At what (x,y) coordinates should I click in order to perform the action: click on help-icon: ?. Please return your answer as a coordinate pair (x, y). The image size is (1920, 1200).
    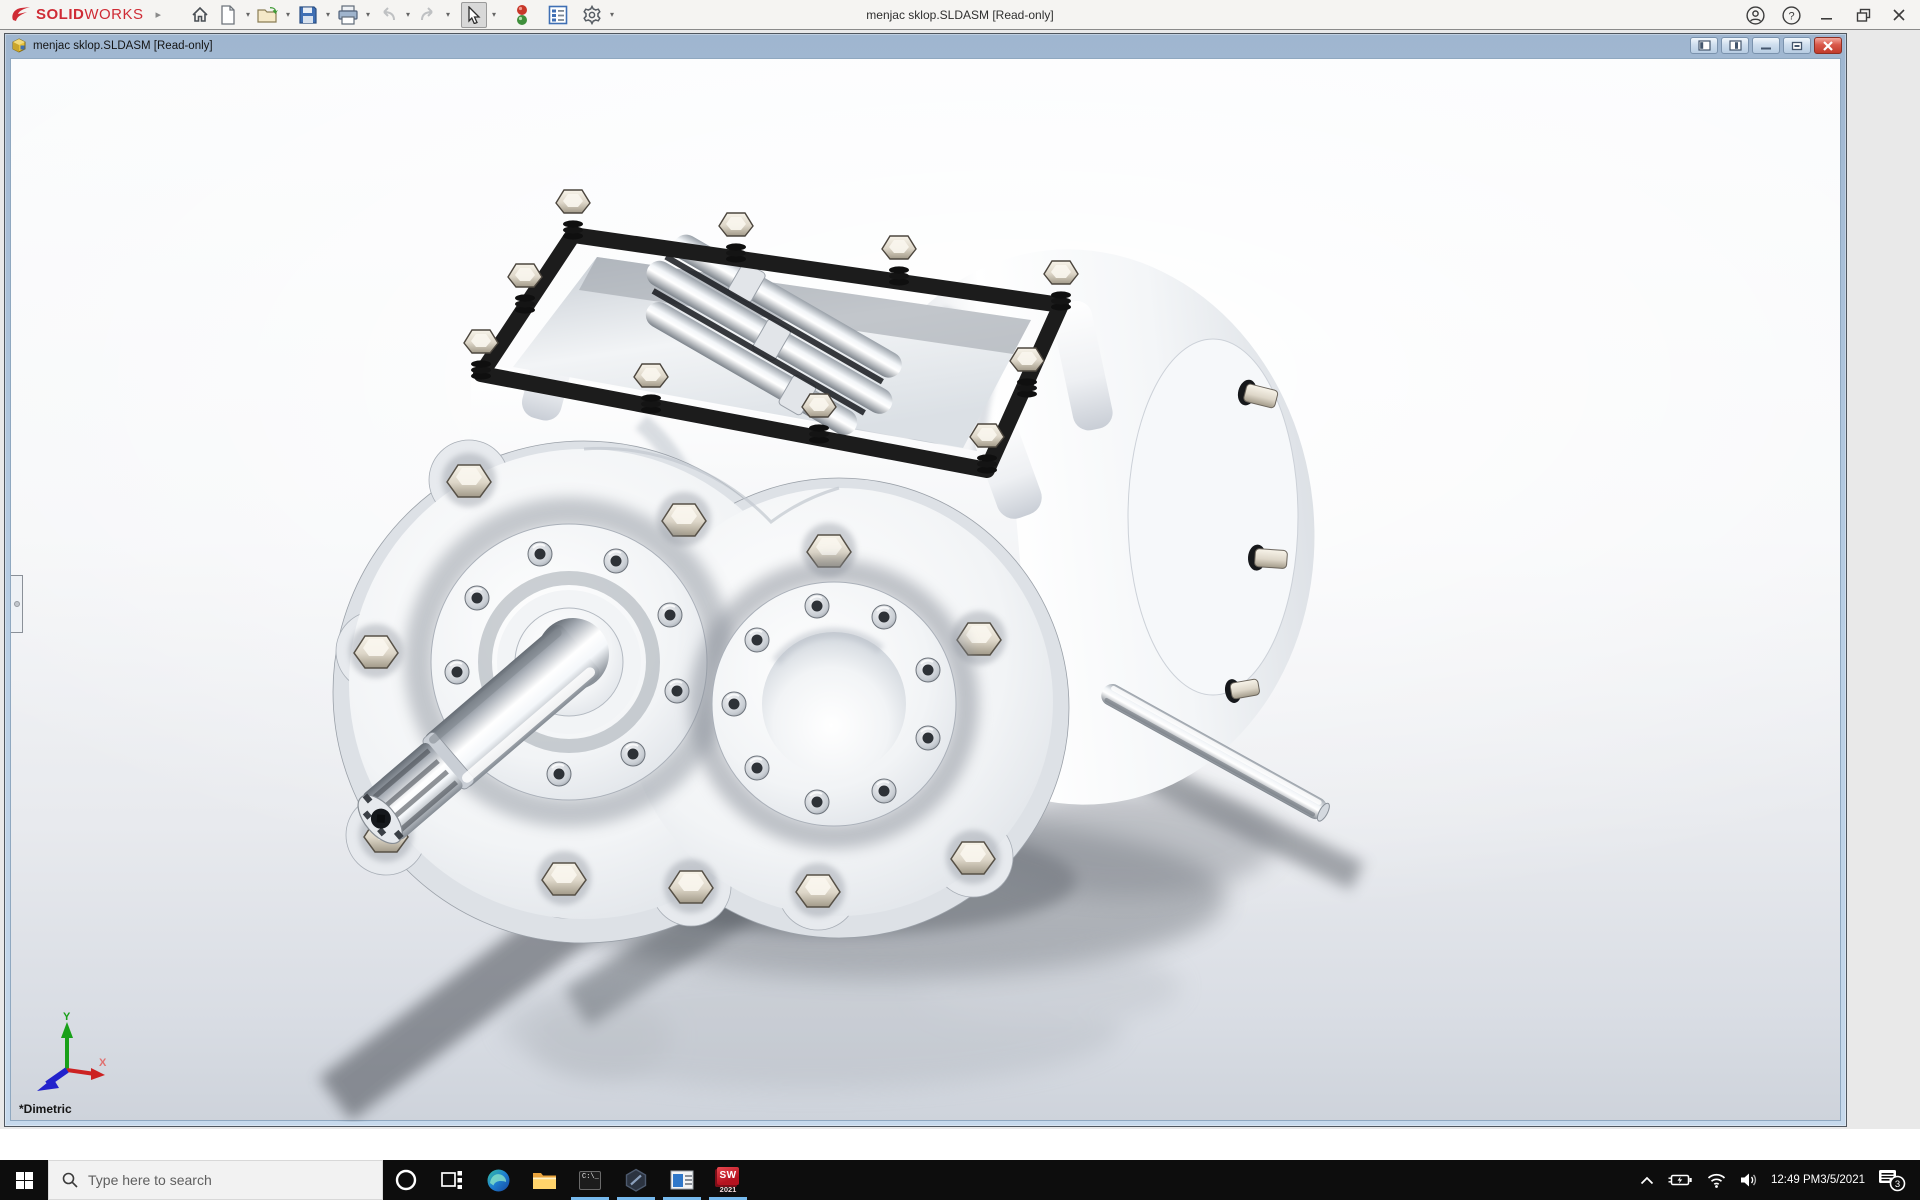
    Looking at the image, I should click on (1791, 15).